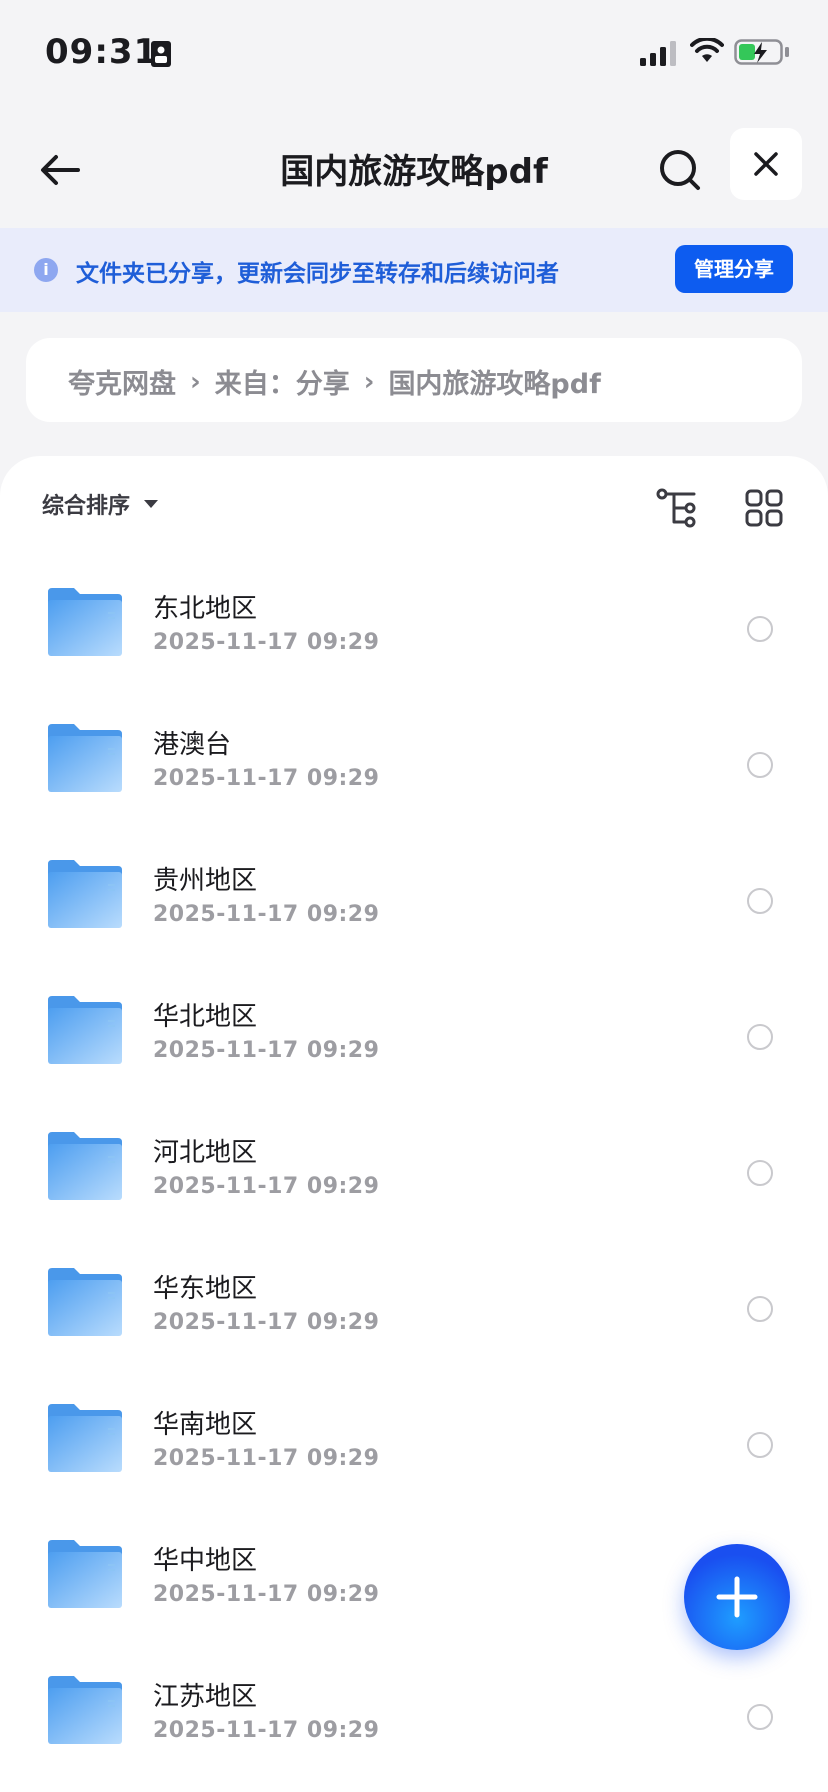 The image size is (828, 1792). Describe the element at coordinates (317, 274) in the screenshot. I see `banner-text: 文件夹已分享，更新会同步至转存和后续访问者` at that location.